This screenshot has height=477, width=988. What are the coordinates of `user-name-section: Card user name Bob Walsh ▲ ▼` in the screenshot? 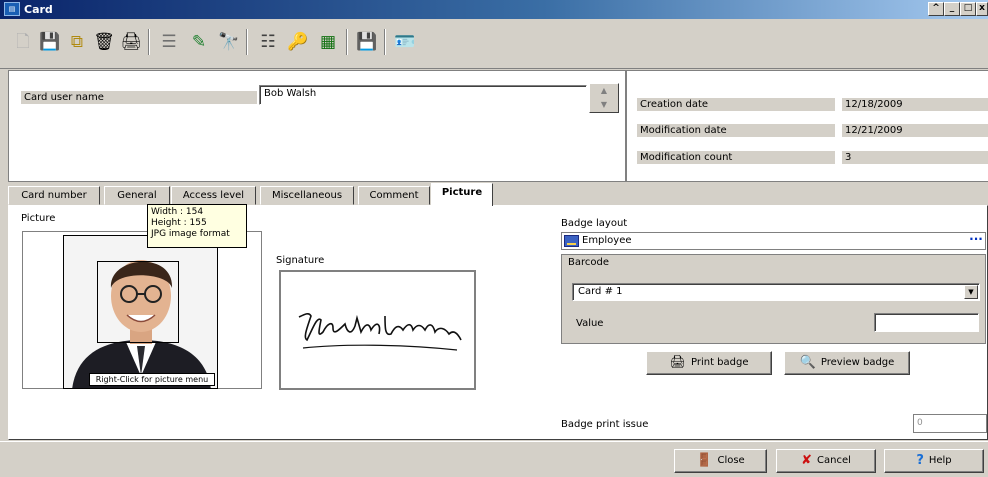 It's located at (317, 126).